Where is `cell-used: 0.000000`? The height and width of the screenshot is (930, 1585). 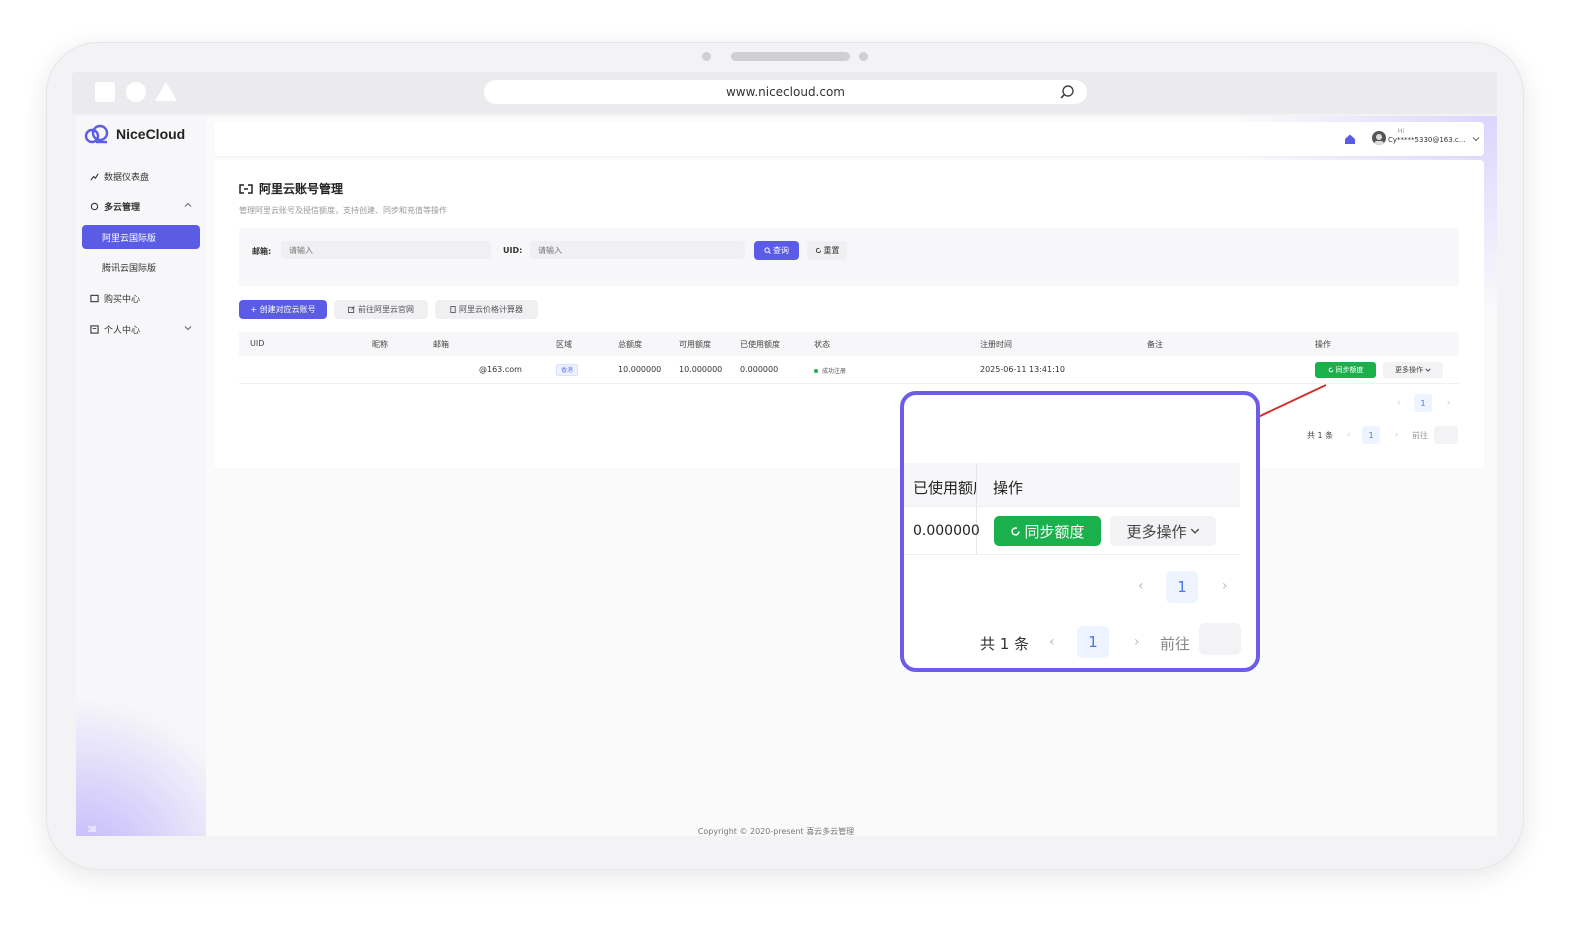 cell-used: 0.000000 is located at coordinates (759, 369).